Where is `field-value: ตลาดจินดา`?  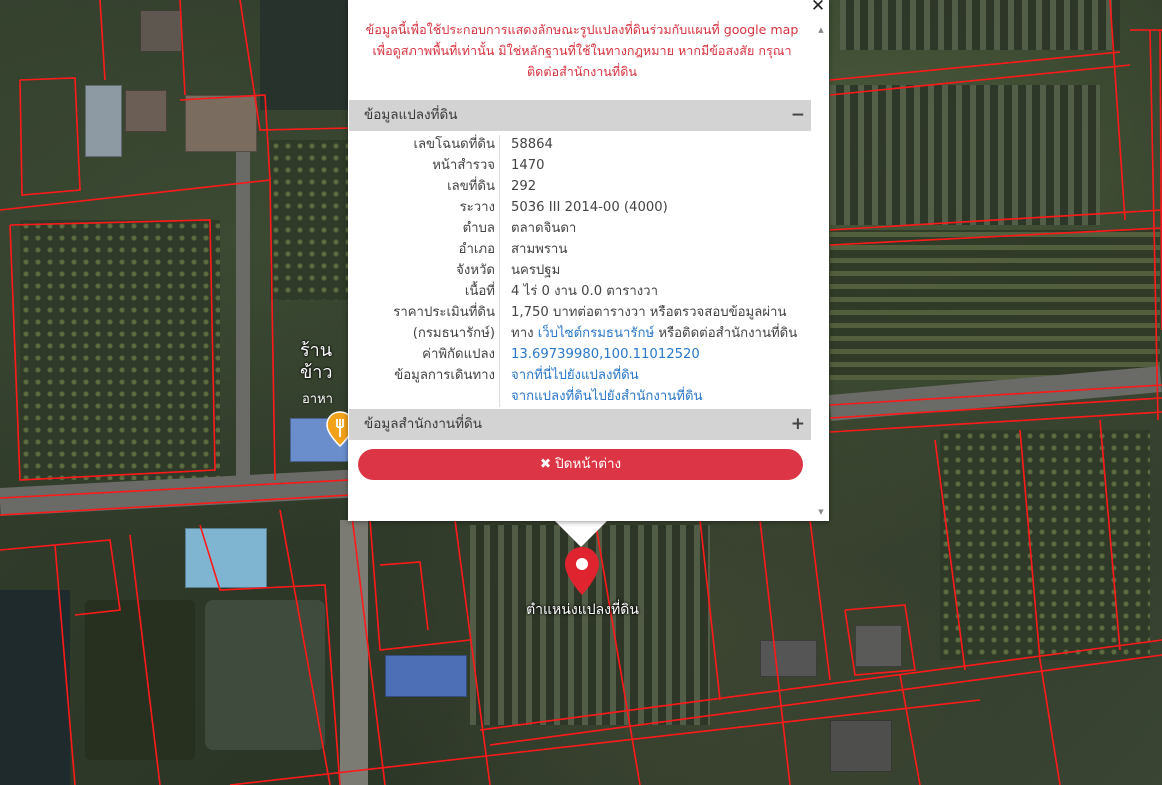
field-value: ตลาดจินดา is located at coordinates (544, 228).